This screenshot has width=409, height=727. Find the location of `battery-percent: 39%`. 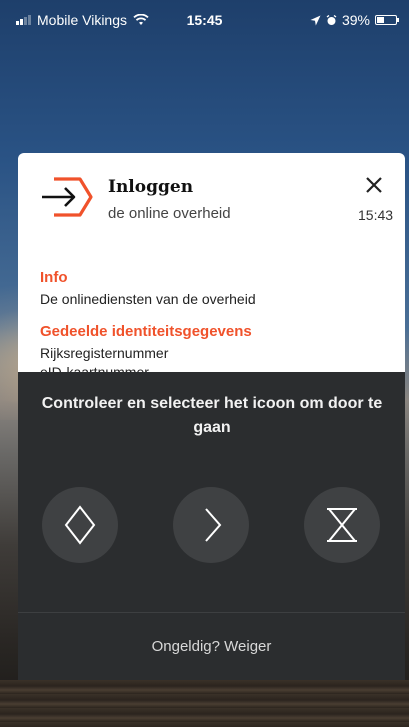

battery-percent: 39% is located at coordinates (355, 20).